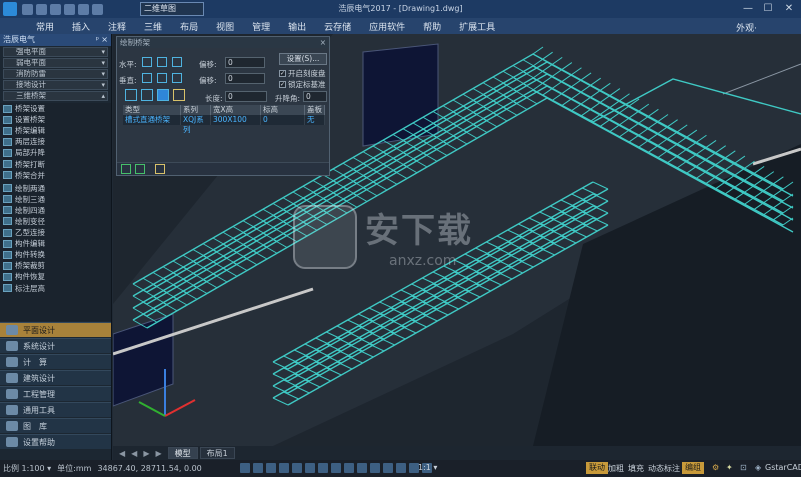 The image size is (801, 477). Describe the element at coordinates (147, 78) in the screenshot. I see `align-left-icon` at that location.